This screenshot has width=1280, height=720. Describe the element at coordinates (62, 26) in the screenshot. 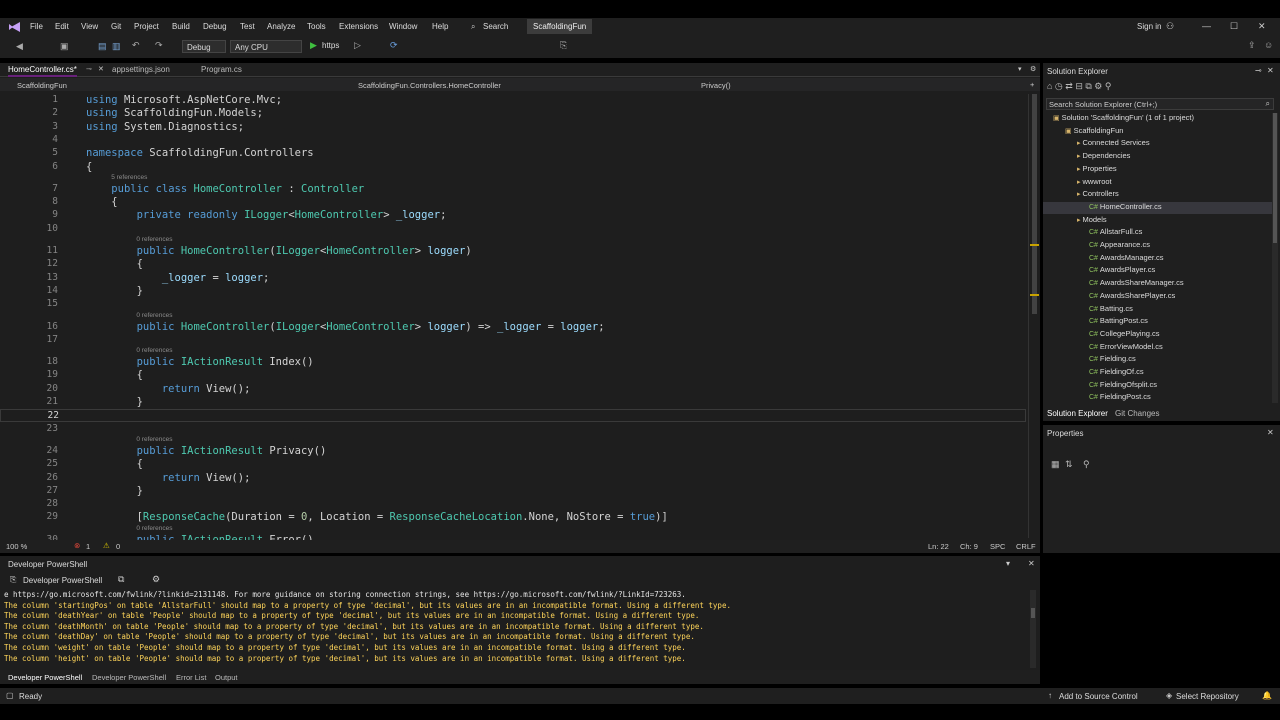

I see `menu-item-edit: Edit` at that location.